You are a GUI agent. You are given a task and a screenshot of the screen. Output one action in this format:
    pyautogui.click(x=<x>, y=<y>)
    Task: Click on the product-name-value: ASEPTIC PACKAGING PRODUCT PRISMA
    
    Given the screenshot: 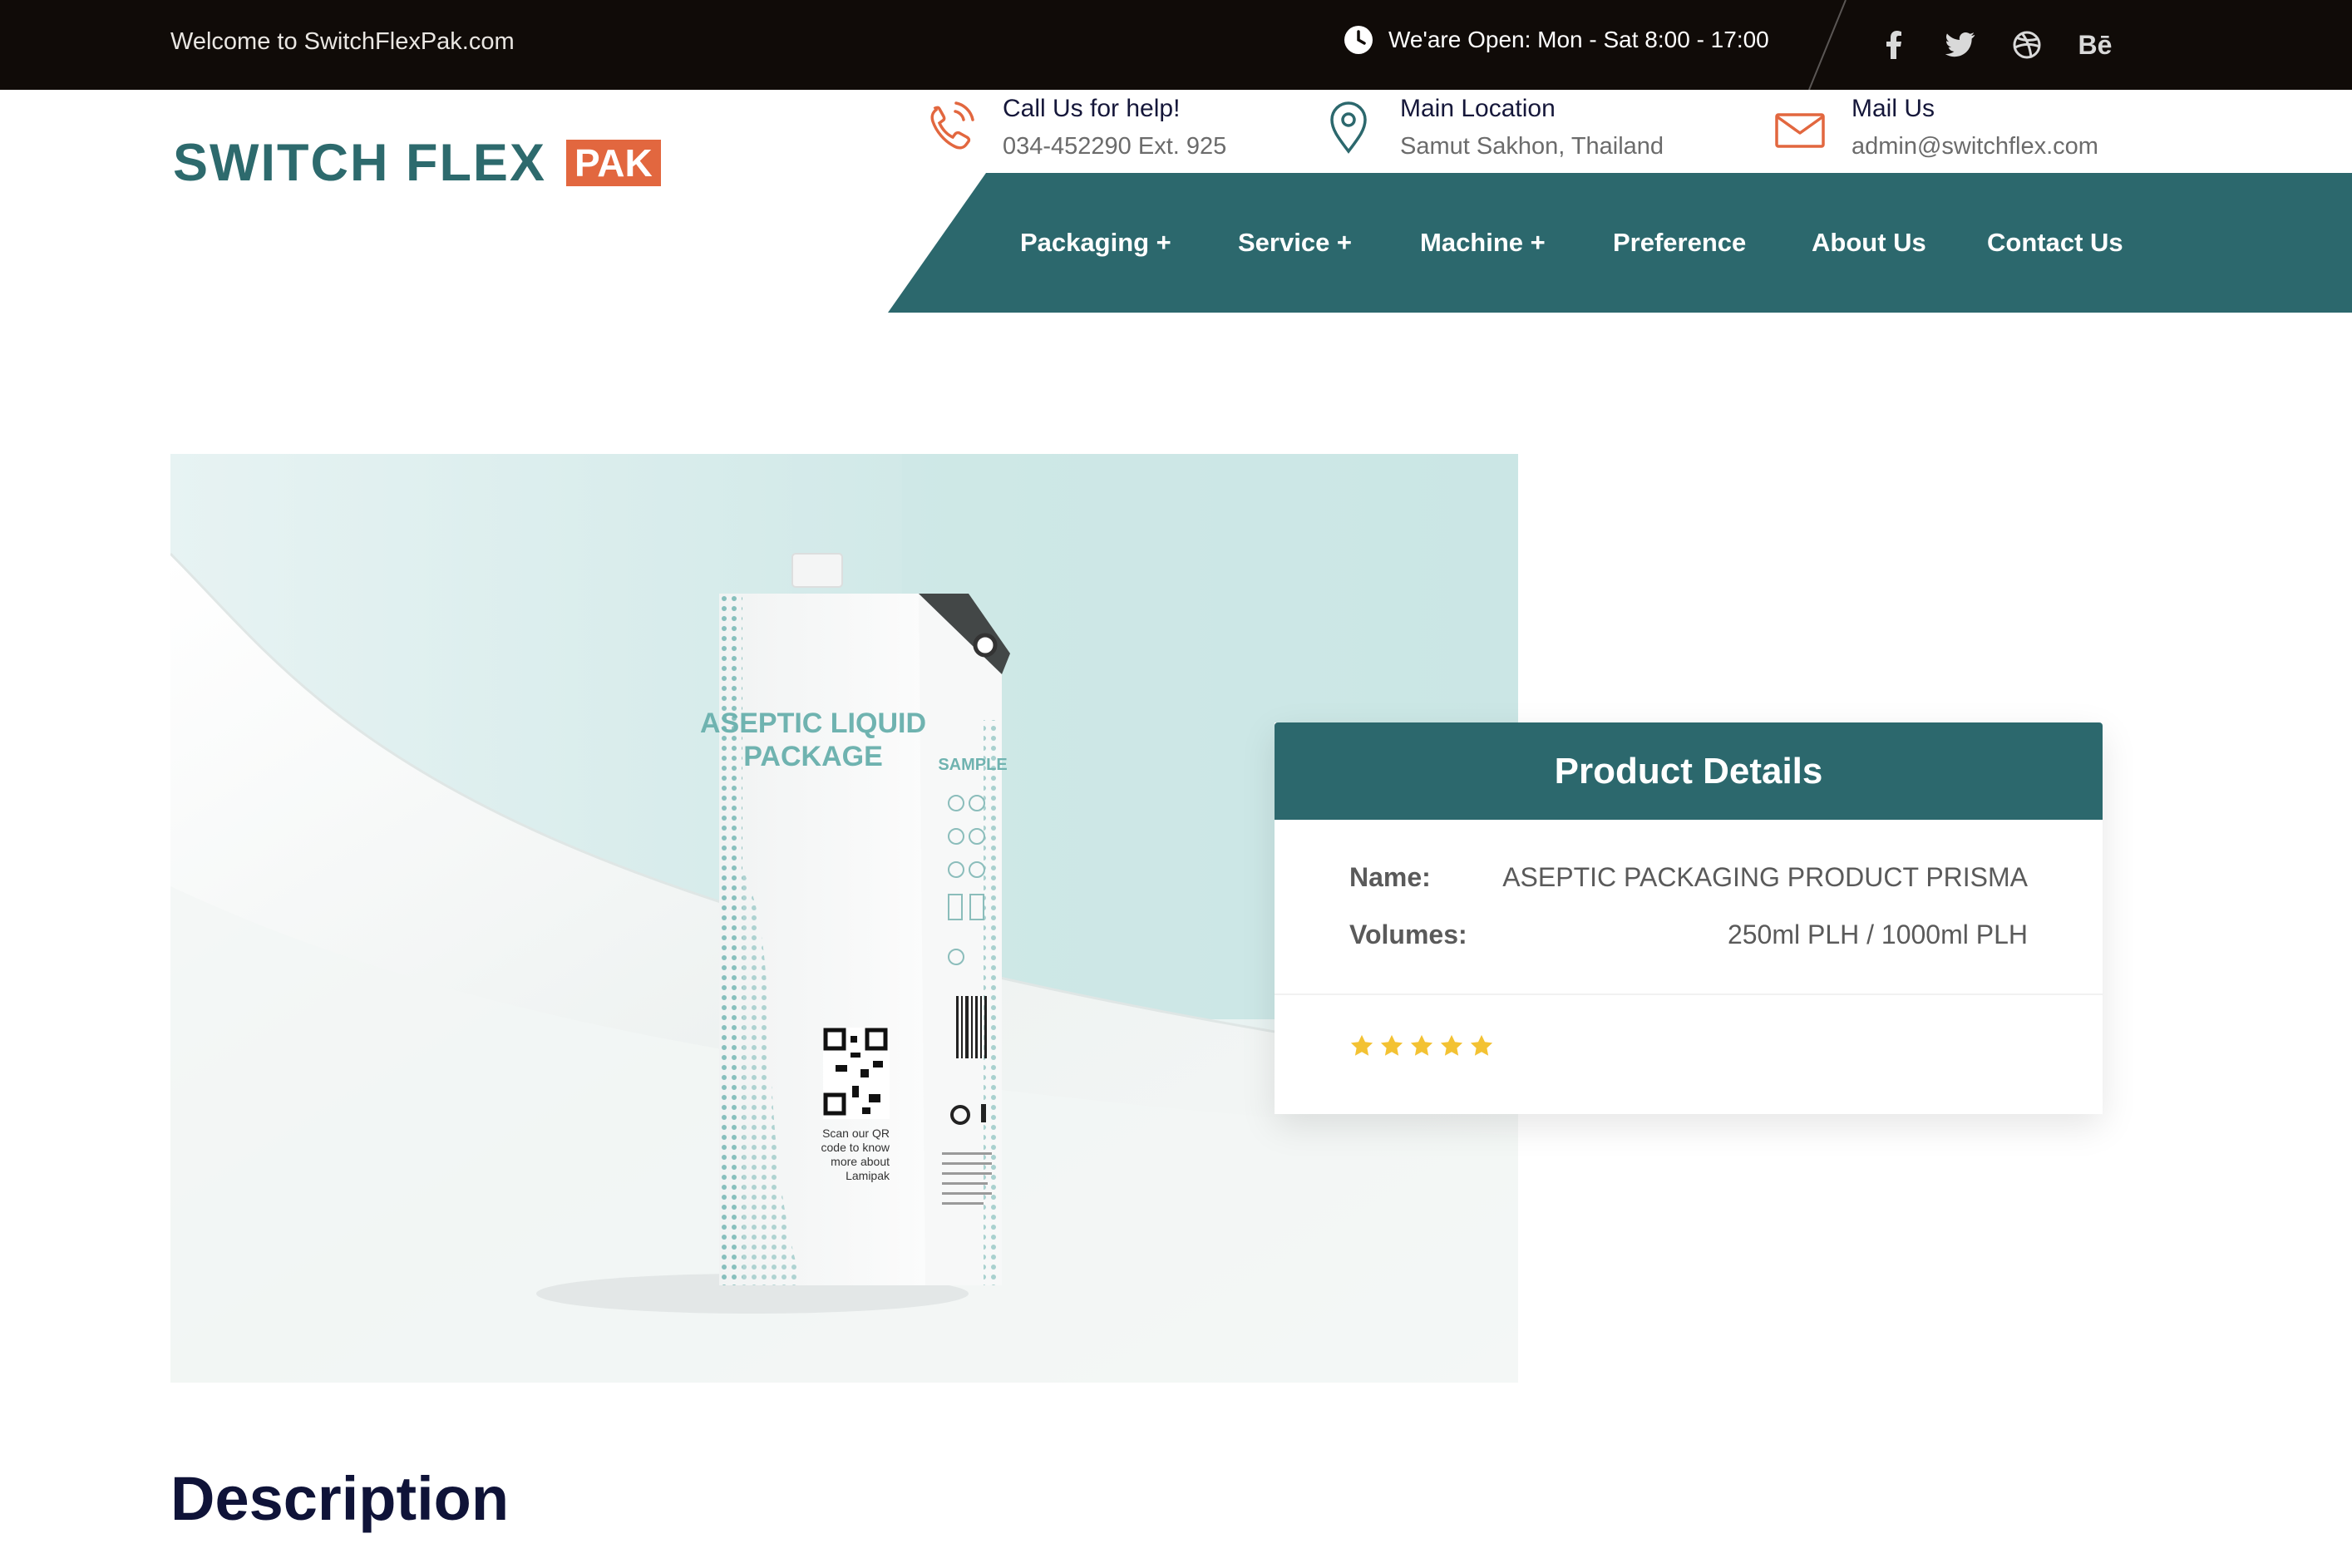 What is the action you would take?
    pyautogui.click(x=1765, y=877)
    